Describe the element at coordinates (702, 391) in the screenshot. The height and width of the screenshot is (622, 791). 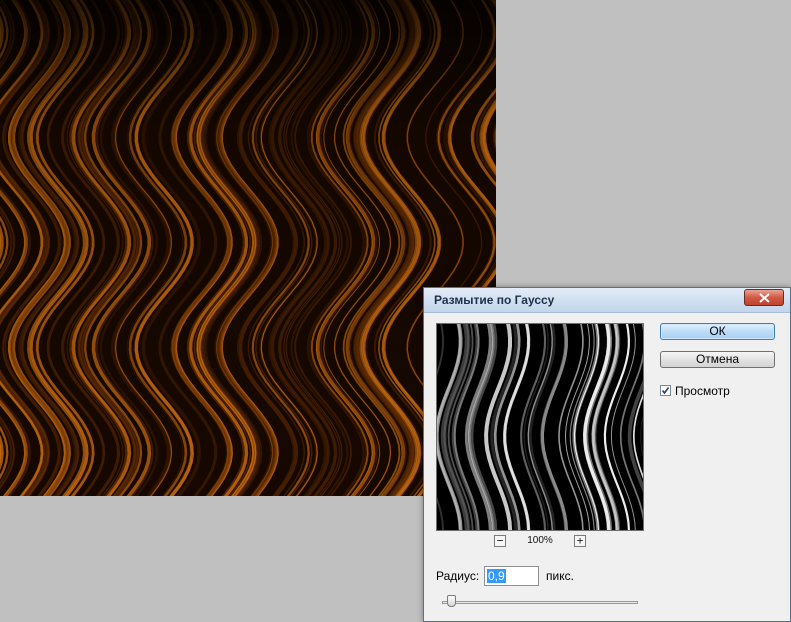
I see `preview-checkbox-label: Просмотр` at that location.